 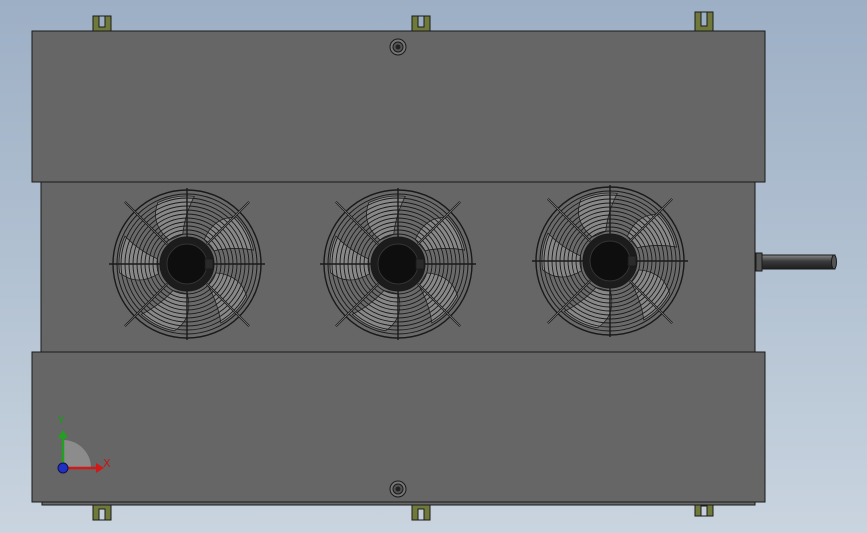 I want to click on pipe-icon, so click(x=795, y=262).